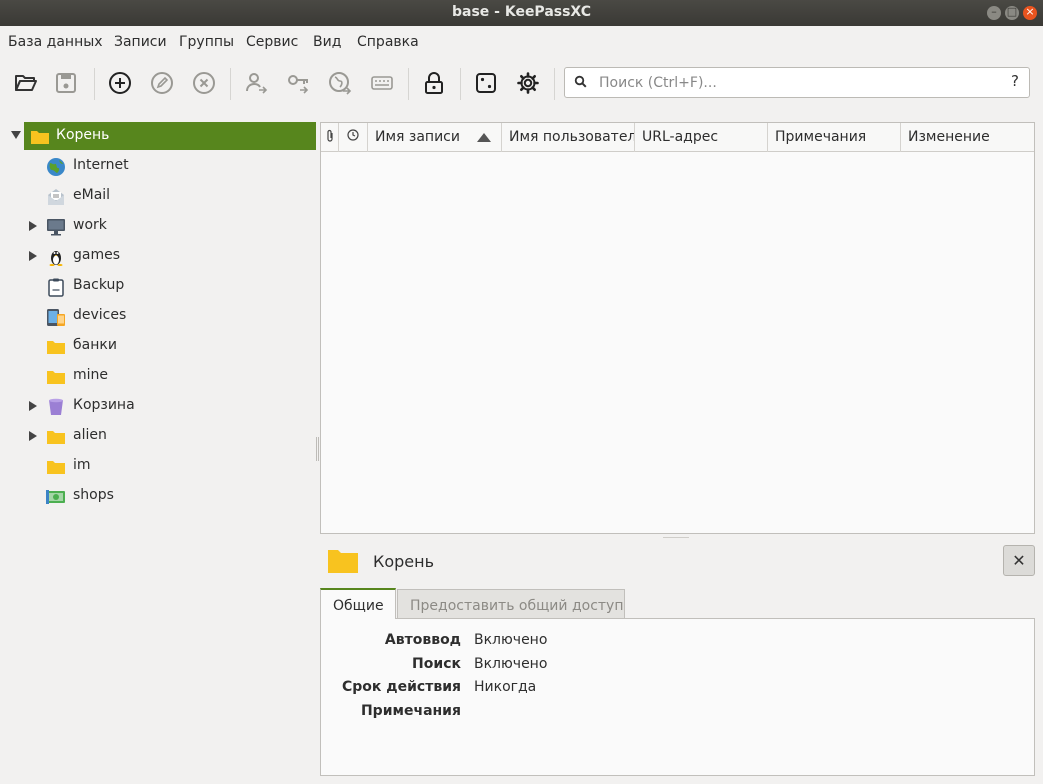 This screenshot has height=784, width=1043. Describe the element at coordinates (83, 135) in the screenshot. I see `group-label: Корень` at that location.